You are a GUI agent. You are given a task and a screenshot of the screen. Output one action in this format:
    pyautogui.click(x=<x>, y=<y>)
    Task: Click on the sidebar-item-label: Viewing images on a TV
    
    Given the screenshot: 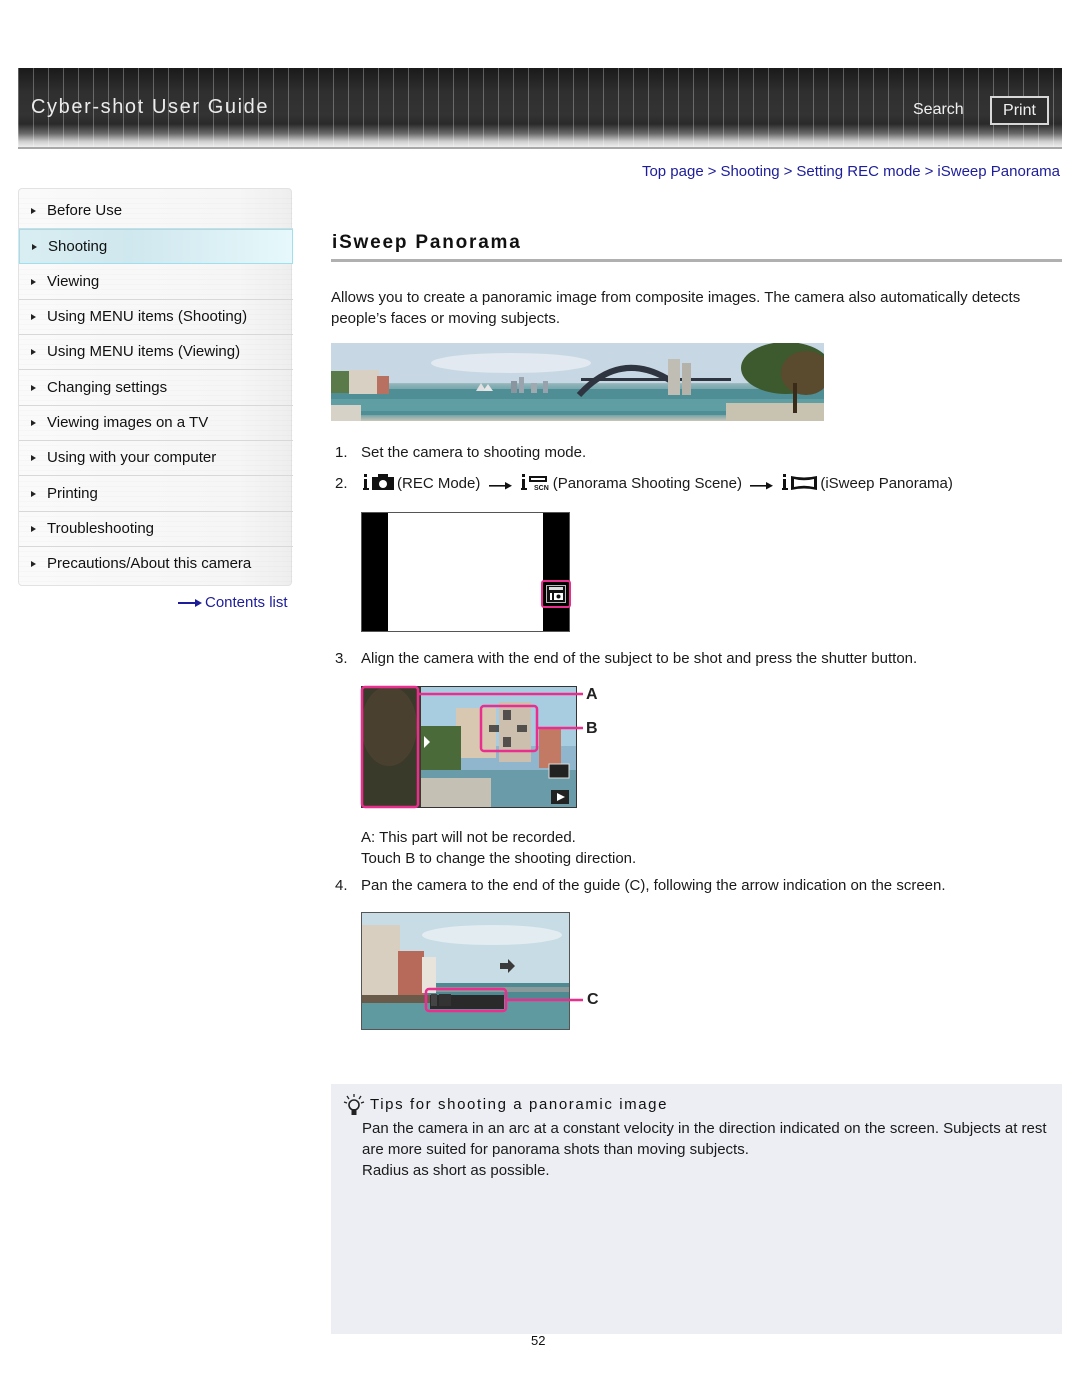 What is the action you would take?
    pyautogui.click(x=128, y=422)
    